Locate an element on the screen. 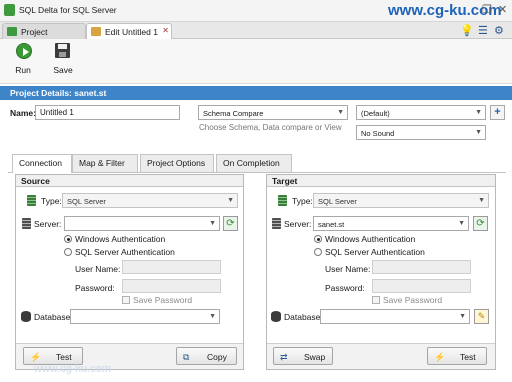 Image resolution: width=512 pixels, height=382 pixels. test-icon: ⚡ is located at coordinates (36, 357).